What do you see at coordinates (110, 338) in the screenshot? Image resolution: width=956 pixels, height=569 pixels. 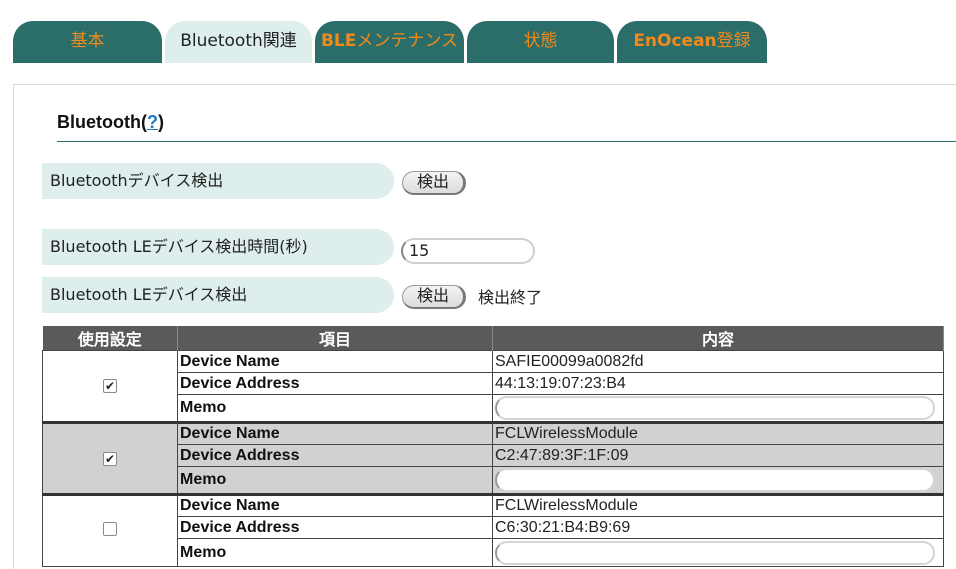 I see `header-use-setting: 使用設定` at bounding box center [110, 338].